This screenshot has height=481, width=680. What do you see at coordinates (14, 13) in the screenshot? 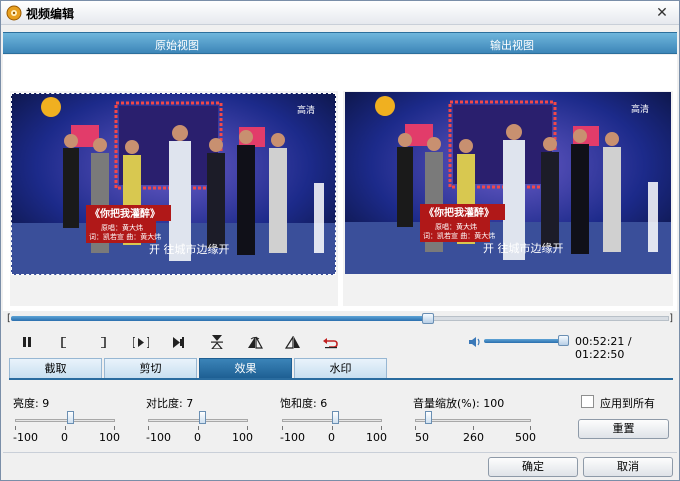
I see `app-icon` at bounding box center [14, 13].